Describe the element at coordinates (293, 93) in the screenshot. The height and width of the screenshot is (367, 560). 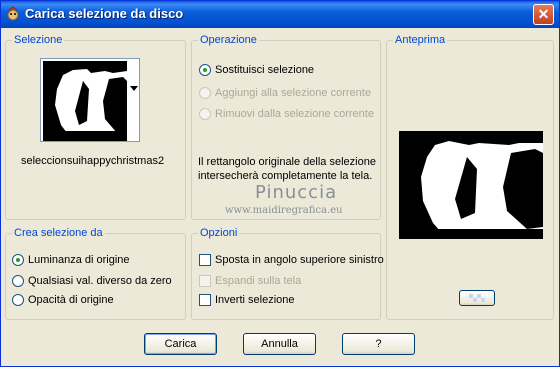
I see `radio-aggiungi-label: Aggiungi alla selezione corrente` at that location.